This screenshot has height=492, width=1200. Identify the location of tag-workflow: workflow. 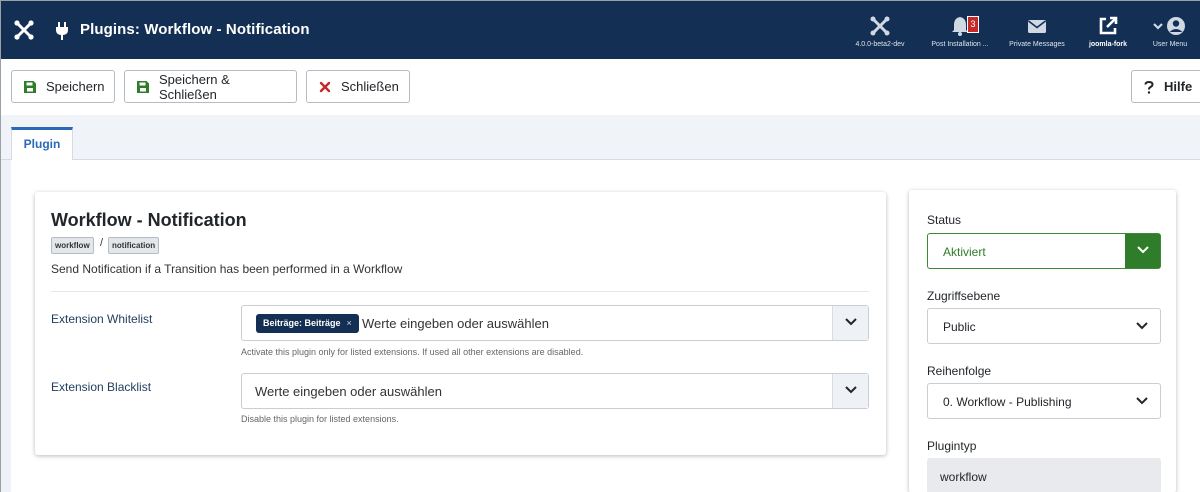
(72, 245).